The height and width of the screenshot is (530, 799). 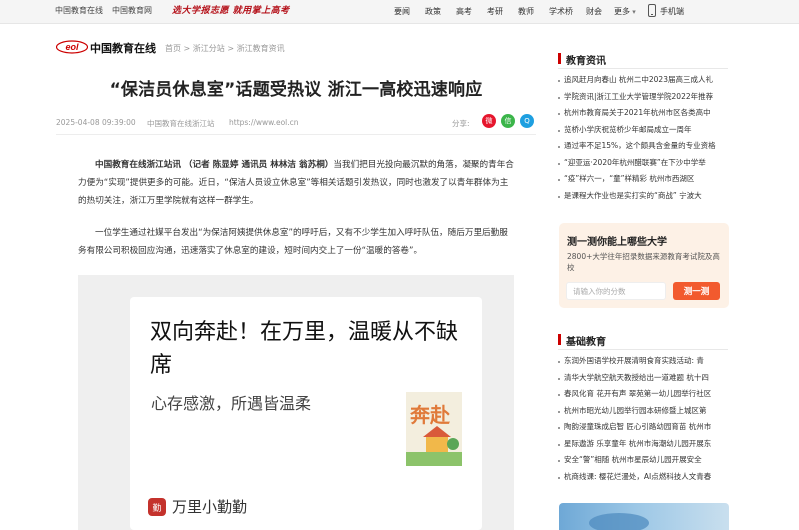 What do you see at coordinates (495, 11) in the screenshot?
I see `nav-kaoyan: 考研` at bounding box center [495, 11].